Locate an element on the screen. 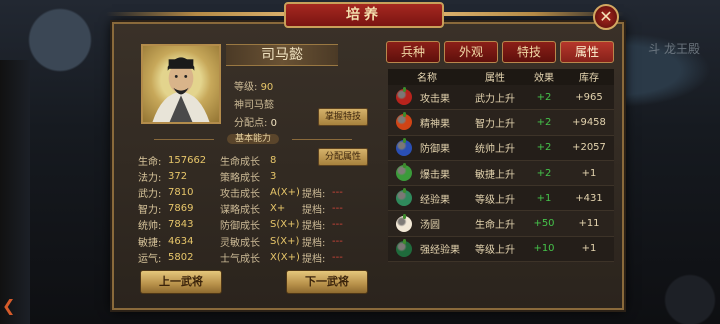  item-name: 强经验果 is located at coordinates (440, 251).